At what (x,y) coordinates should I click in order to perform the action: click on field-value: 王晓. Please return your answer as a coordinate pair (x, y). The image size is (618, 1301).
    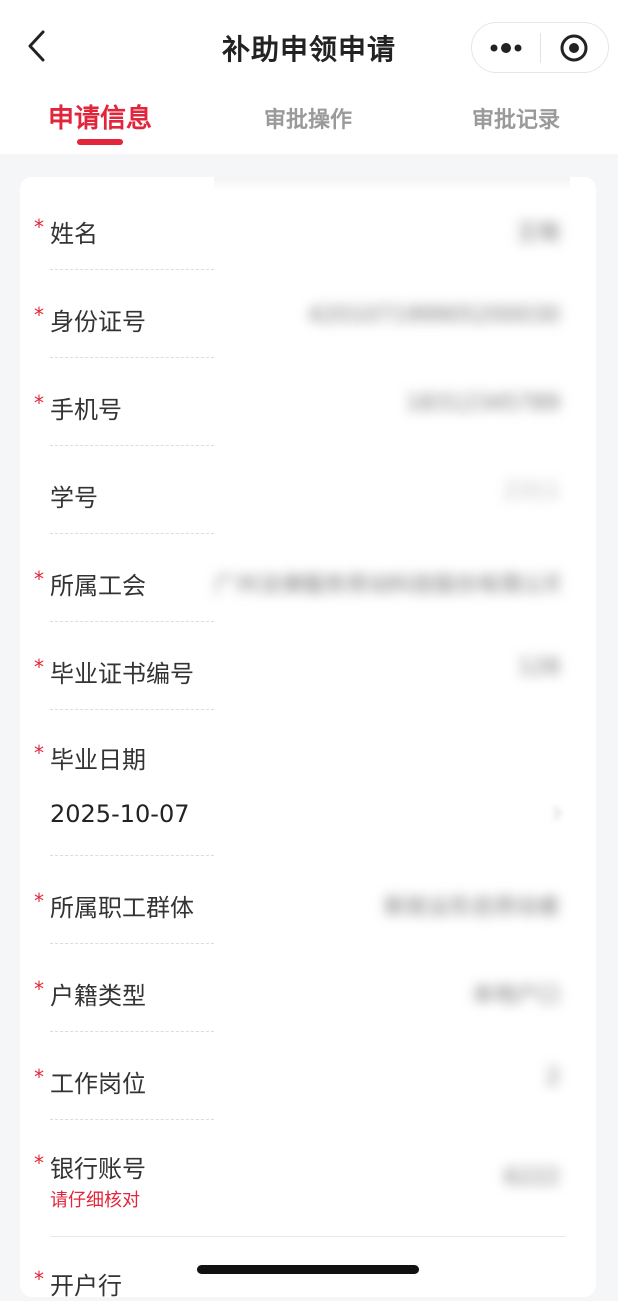
    Looking at the image, I should click on (537, 233).